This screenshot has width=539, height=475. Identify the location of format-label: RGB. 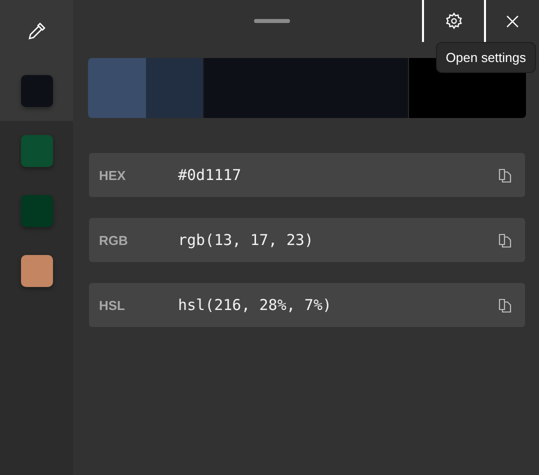
(114, 240).